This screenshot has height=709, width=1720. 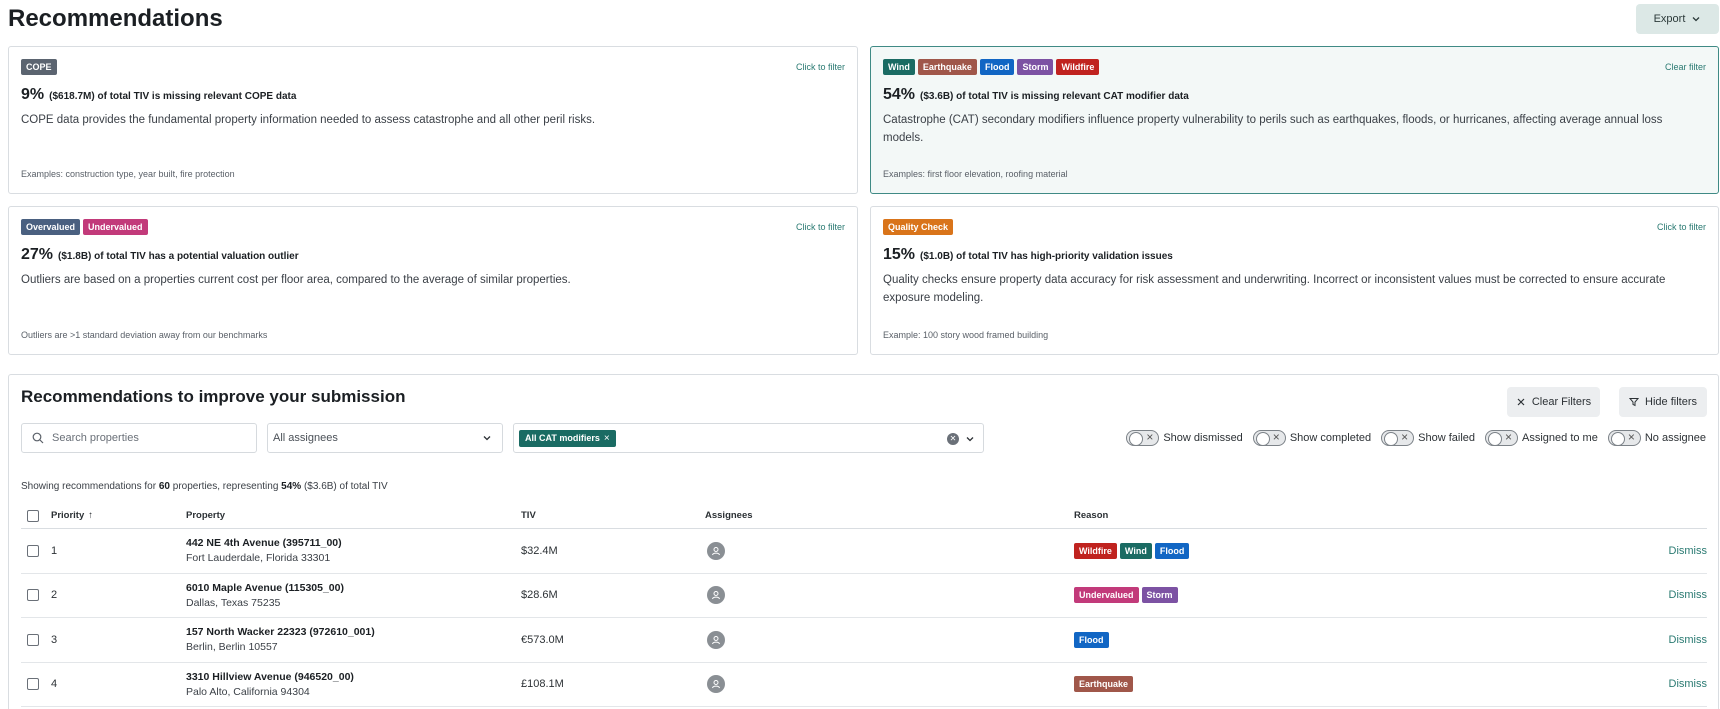 What do you see at coordinates (270, 676) in the screenshot?
I see `property-name: 3310 Hillview Avenue (946520_00)` at bounding box center [270, 676].